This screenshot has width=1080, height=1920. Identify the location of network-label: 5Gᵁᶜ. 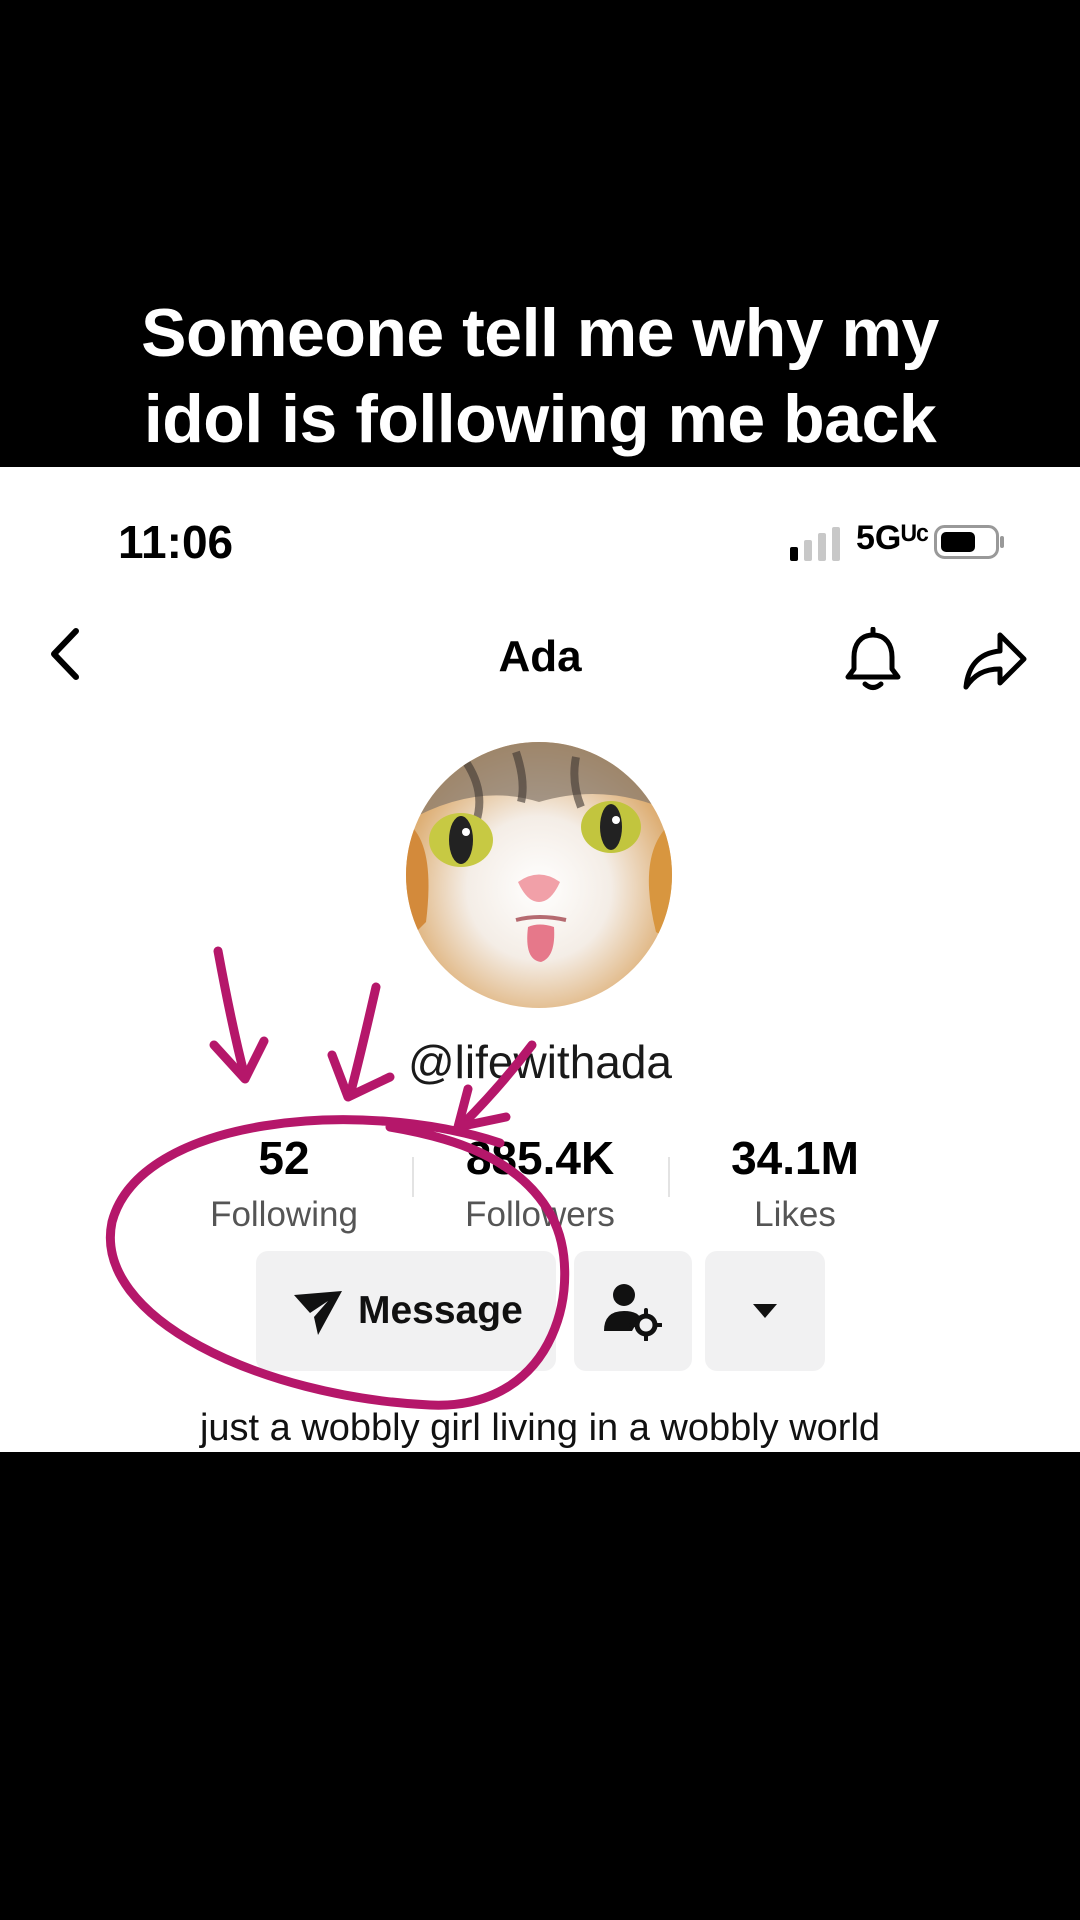
(893, 538).